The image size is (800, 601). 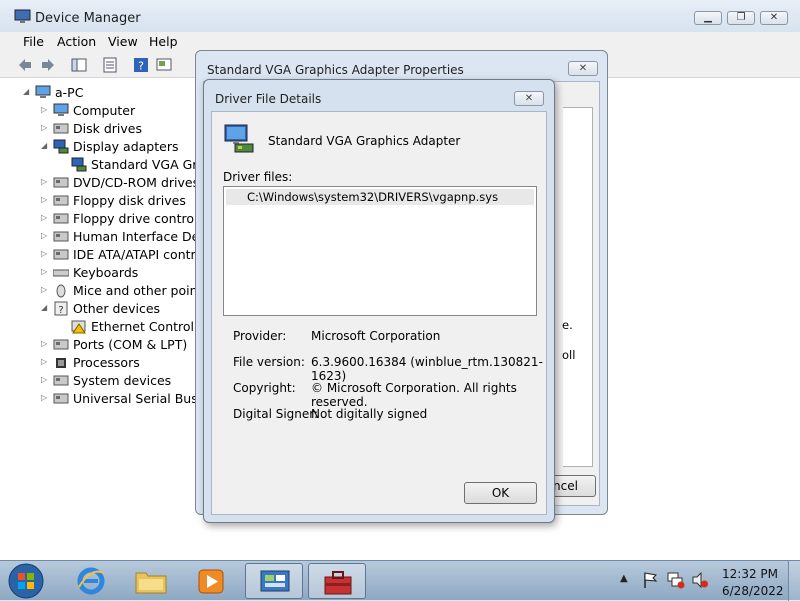 I want to click on properties-dialog-title: Standard VGA Graphics Adapter Properties, so click(x=335, y=70).